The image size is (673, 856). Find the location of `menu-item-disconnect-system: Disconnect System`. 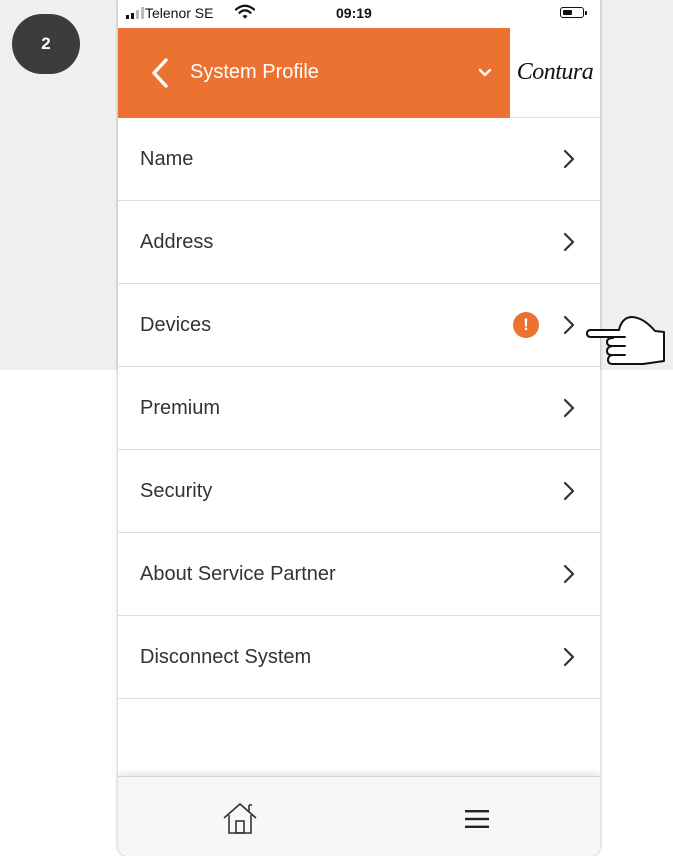

menu-item-disconnect-system: Disconnect System is located at coordinates (359, 657).